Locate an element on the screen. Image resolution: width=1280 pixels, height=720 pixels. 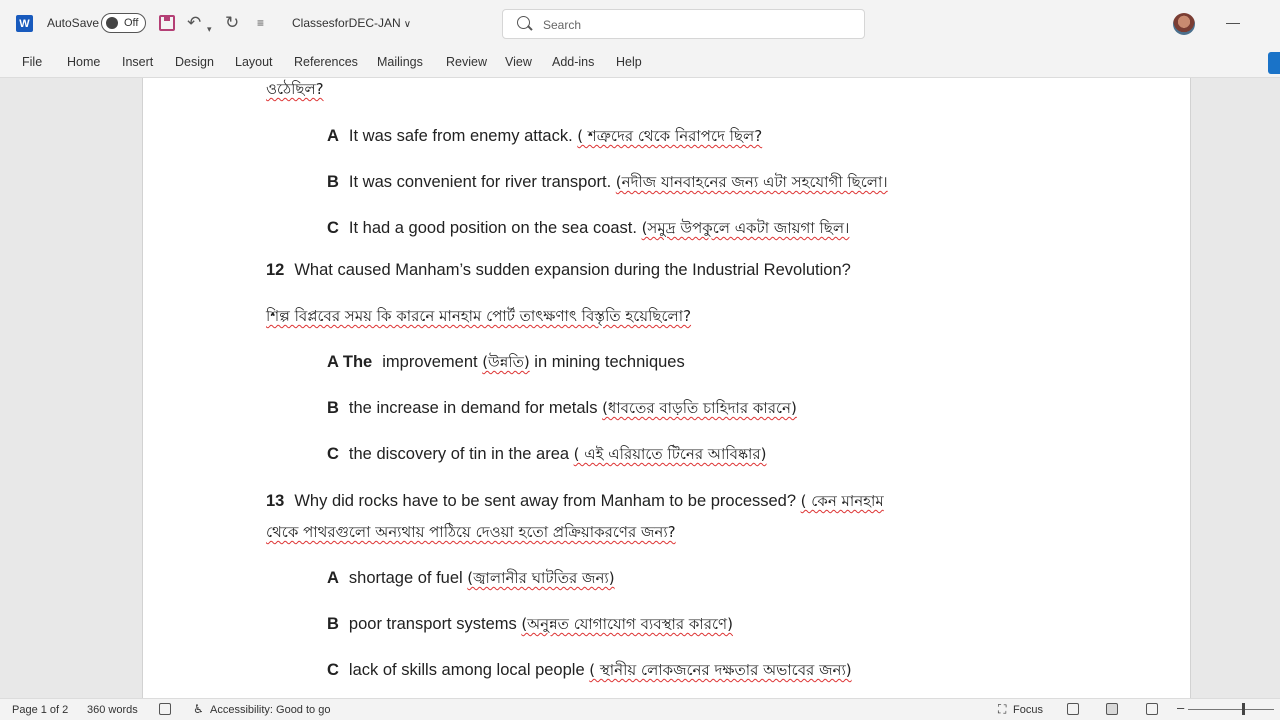
proofing-icon is located at coordinates (165, 709).